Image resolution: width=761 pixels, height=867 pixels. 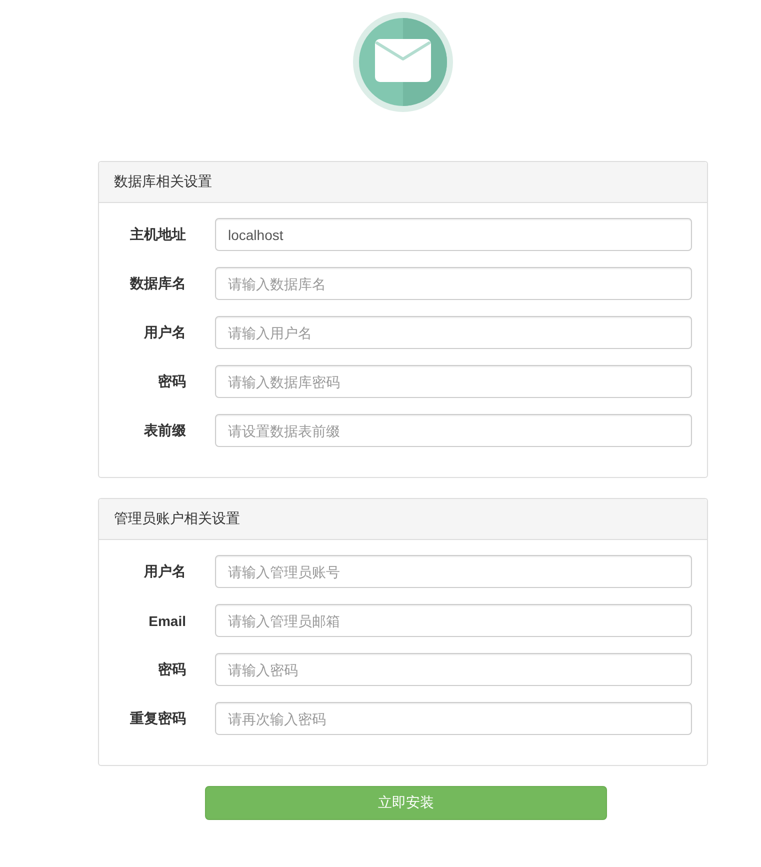 What do you see at coordinates (167, 620) in the screenshot?
I see `field-label: Email` at bounding box center [167, 620].